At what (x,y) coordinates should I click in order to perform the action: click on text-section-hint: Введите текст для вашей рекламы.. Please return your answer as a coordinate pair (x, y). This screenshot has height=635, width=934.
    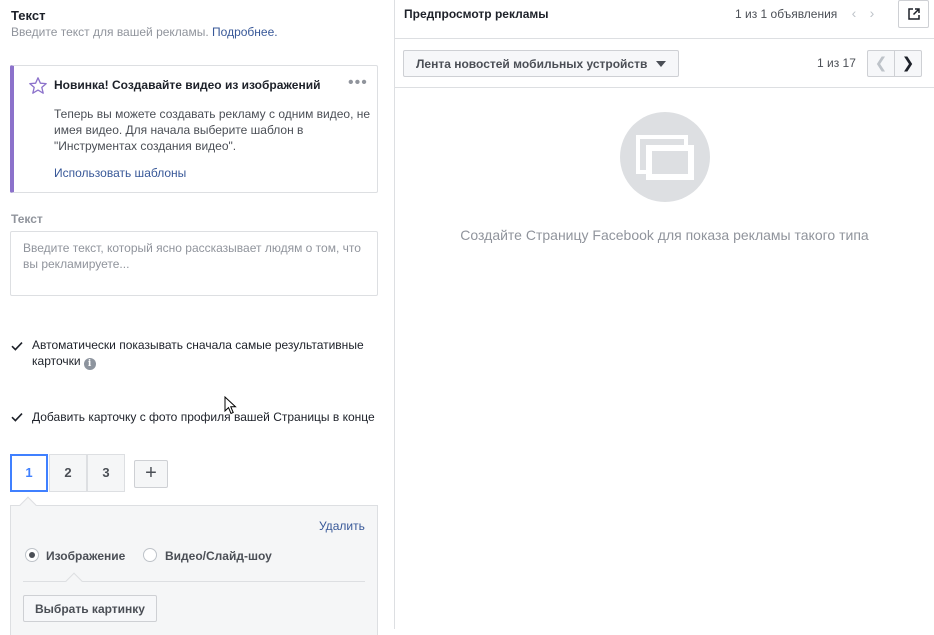
    Looking at the image, I should click on (110, 32).